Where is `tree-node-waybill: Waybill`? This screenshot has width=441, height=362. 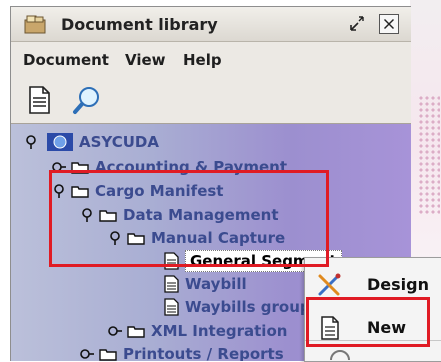
tree-node-waybill: Waybill is located at coordinates (203, 284).